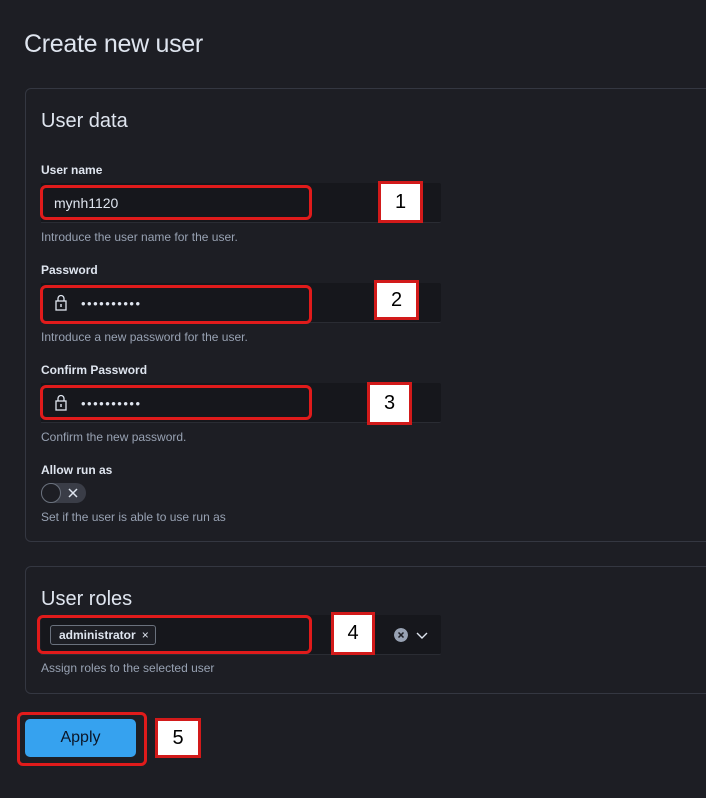 The image size is (706, 798). What do you see at coordinates (174, 634) in the screenshot?
I see `highlight-roles` at bounding box center [174, 634].